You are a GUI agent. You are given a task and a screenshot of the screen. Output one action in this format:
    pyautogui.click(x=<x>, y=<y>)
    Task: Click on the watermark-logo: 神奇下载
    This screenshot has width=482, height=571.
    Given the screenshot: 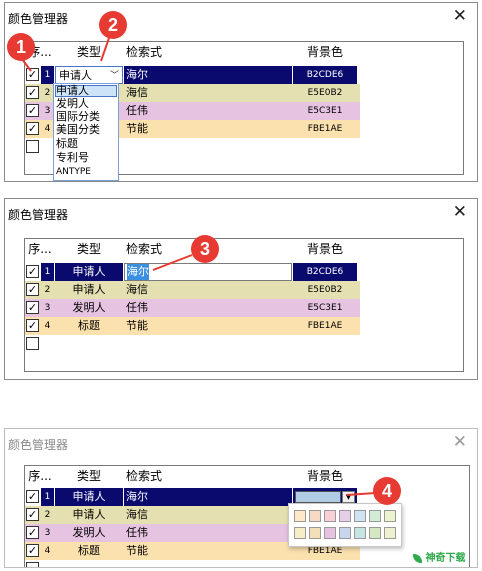 What is the action you would take?
    pyautogui.click(x=439, y=556)
    